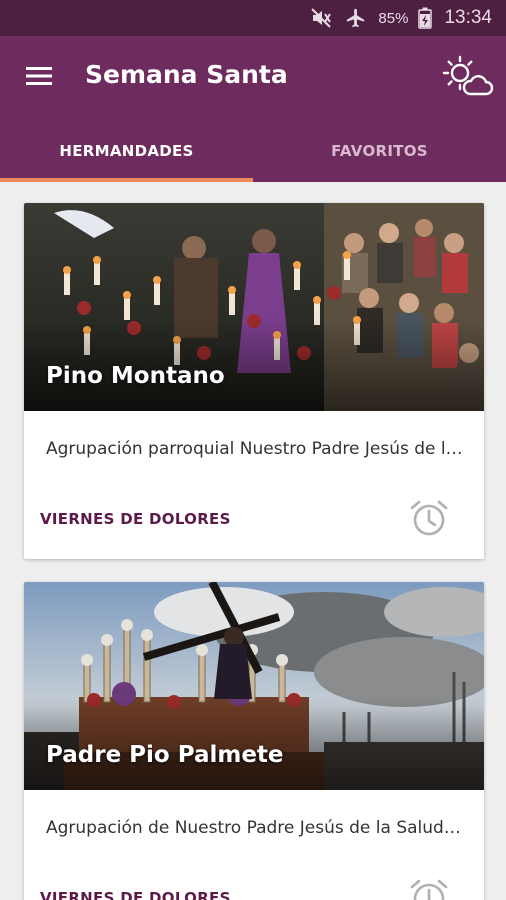 Image resolution: width=506 pixels, height=900 pixels. I want to click on hamburger-menu-icon, so click(39, 76).